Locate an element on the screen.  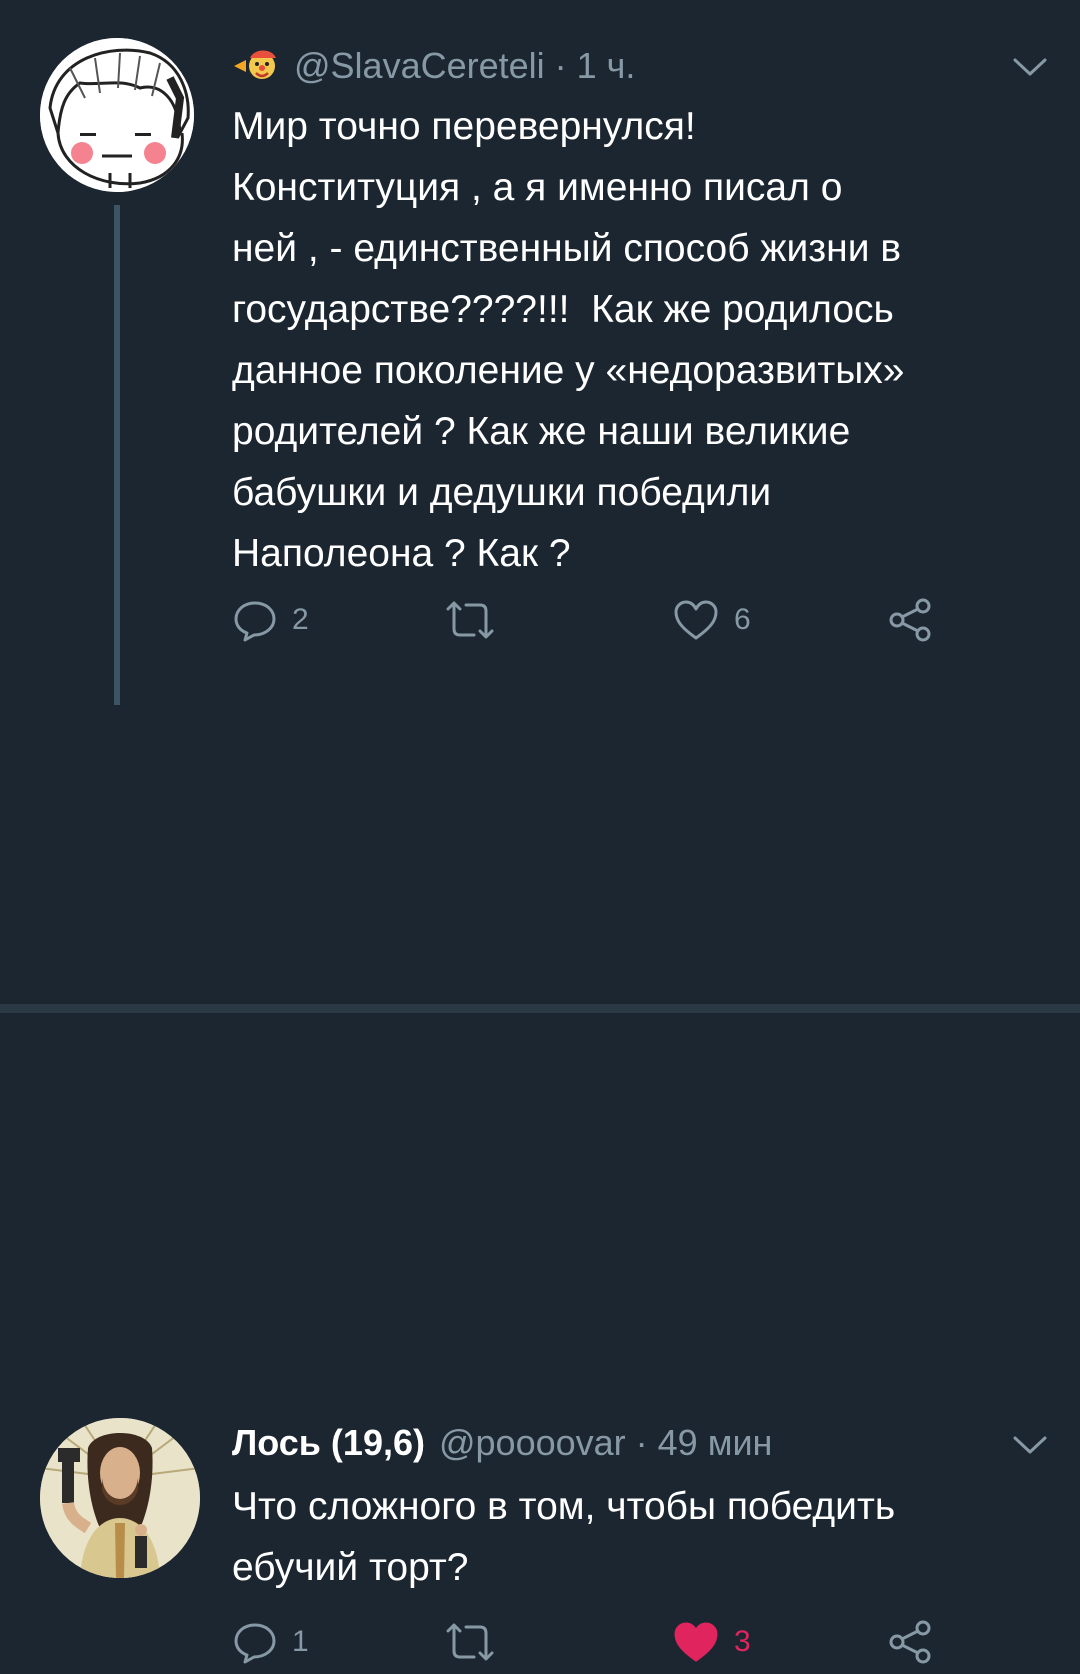
heart-icon is located at coordinates (696, 620).